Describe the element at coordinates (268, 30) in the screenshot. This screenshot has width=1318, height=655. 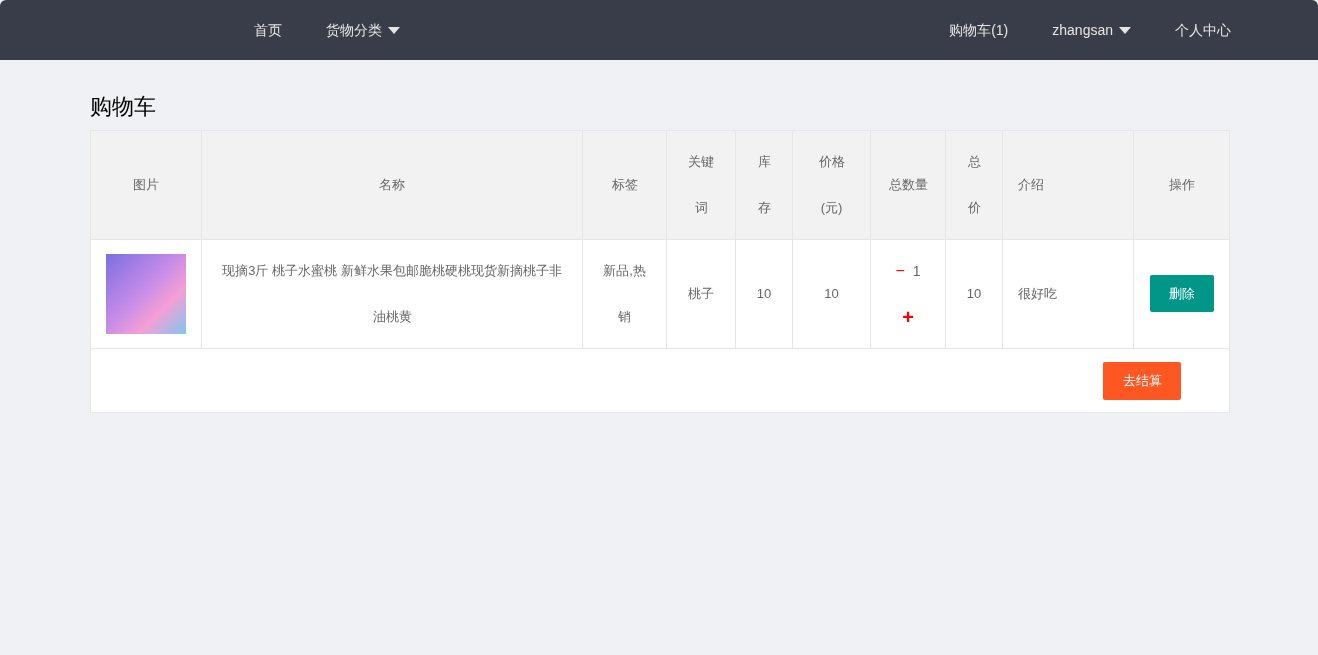
I see `nav-link: 首页` at that location.